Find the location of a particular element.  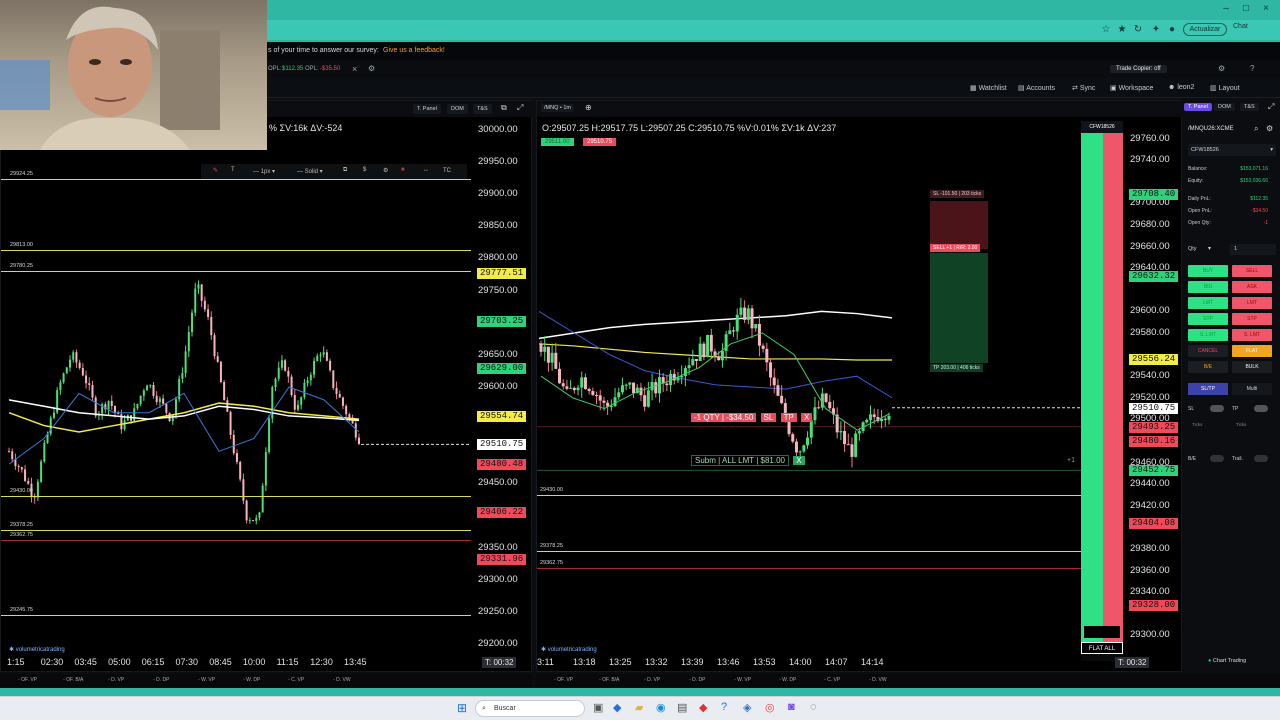

windows-start-icon: ⊞ is located at coordinates (462, 708).